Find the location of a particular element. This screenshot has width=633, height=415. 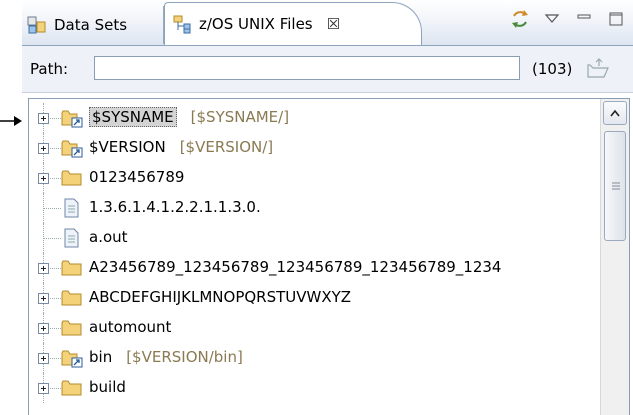

view-toolbar is located at coordinates (568, 19).